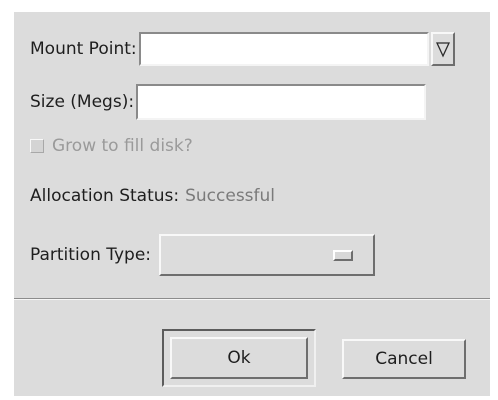  I want to click on partition-type-row: Partition Type:, so click(203, 255).